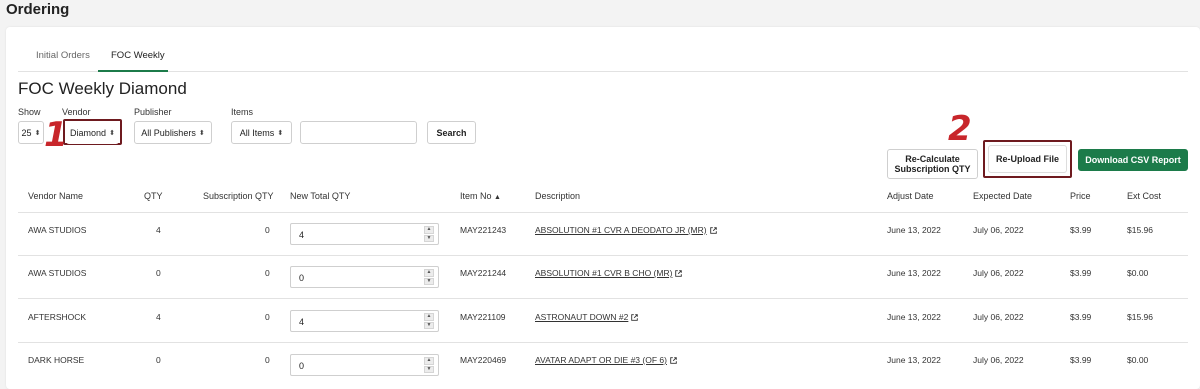 This screenshot has width=1200, height=389. Describe the element at coordinates (932, 169) in the screenshot. I see `recalculate-line-2: Subscription QTY` at that location.